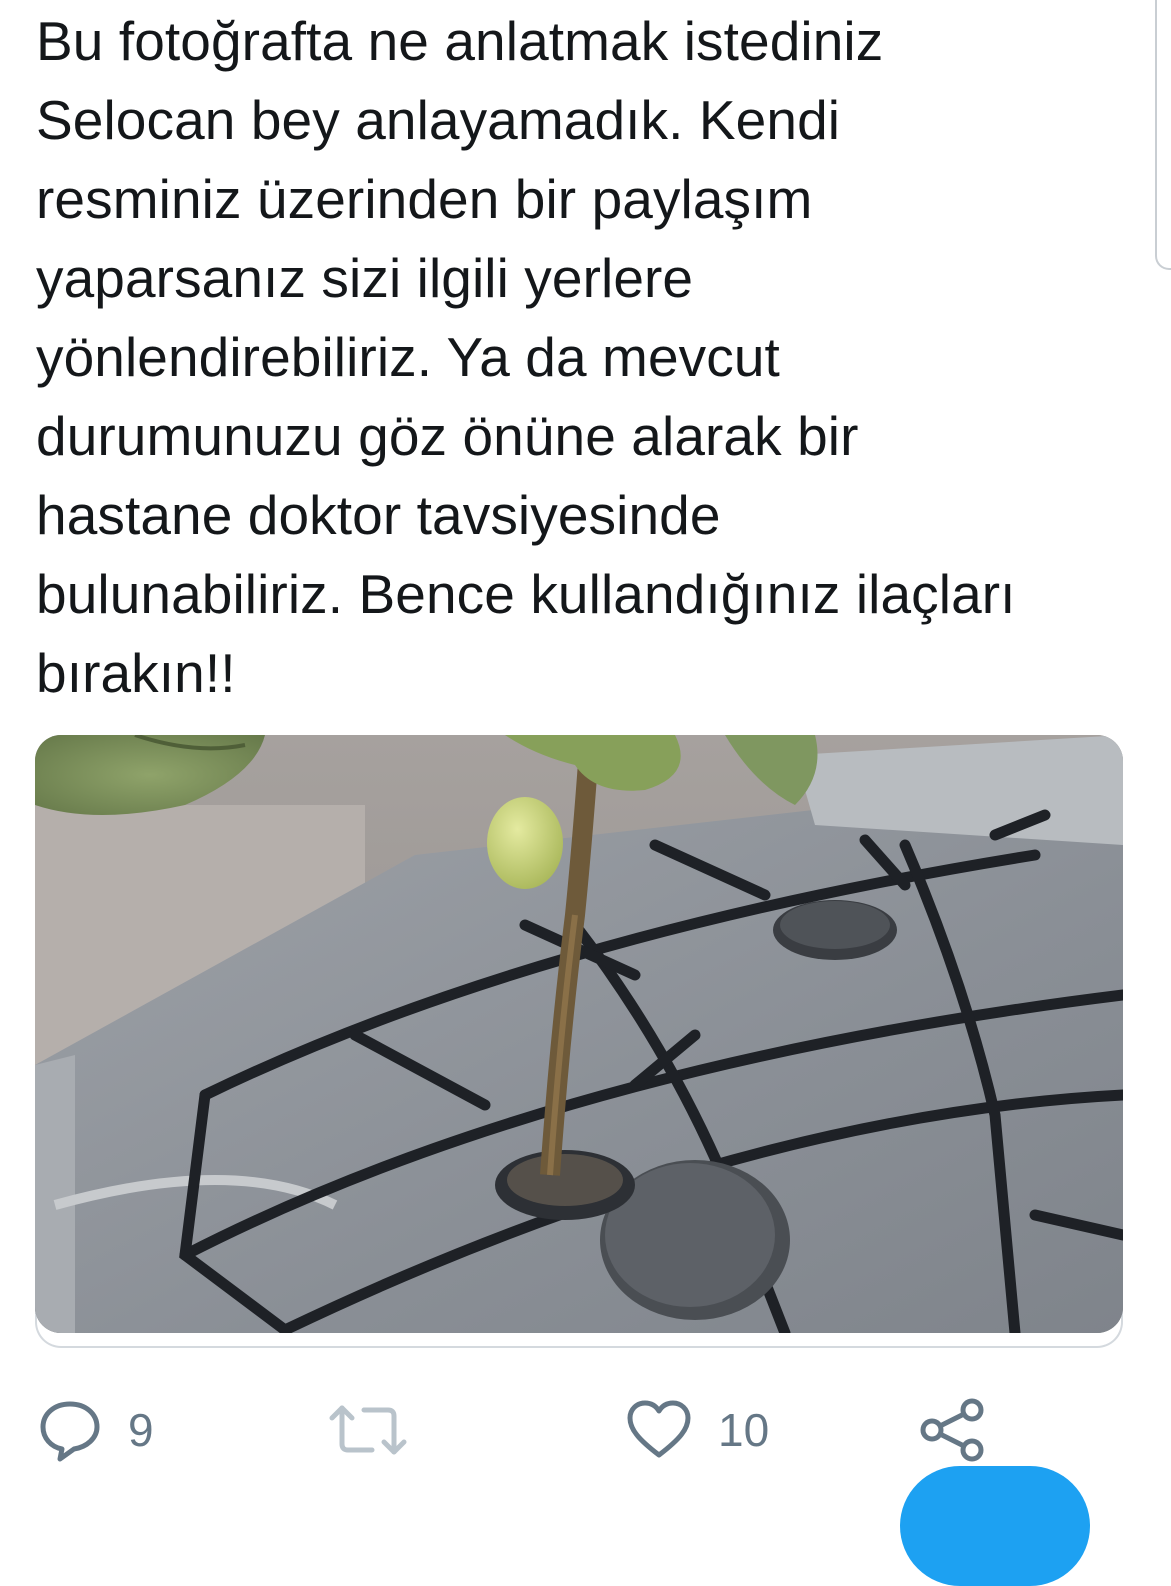  What do you see at coordinates (378, 515) in the screenshot?
I see `tweet-text-line: hastane doktor tavsiyesinde` at bounding box center [378, 515].